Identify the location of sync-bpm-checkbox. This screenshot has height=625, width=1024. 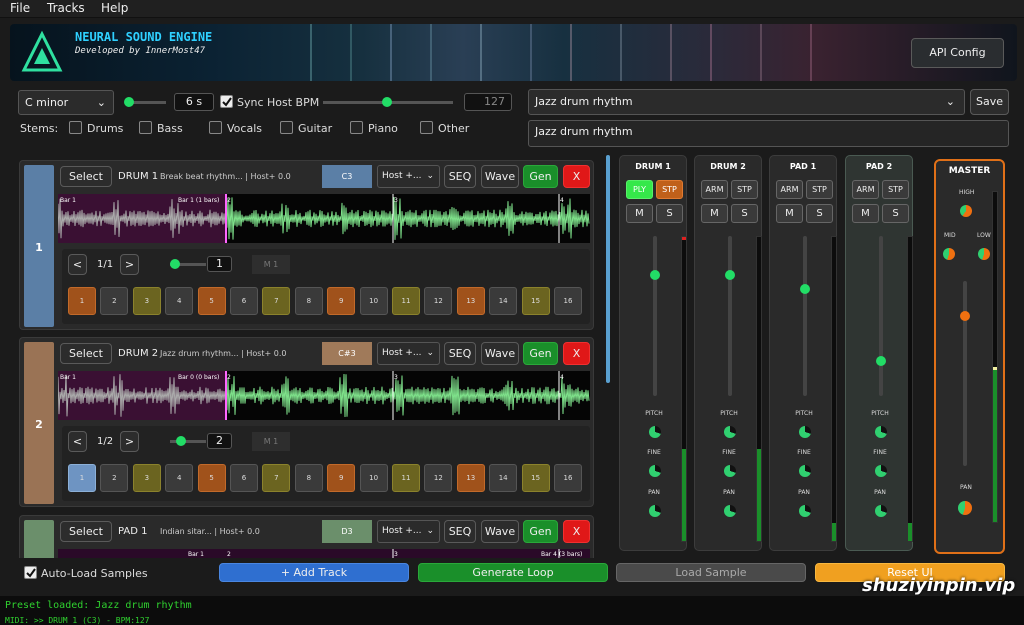
(226, 101).